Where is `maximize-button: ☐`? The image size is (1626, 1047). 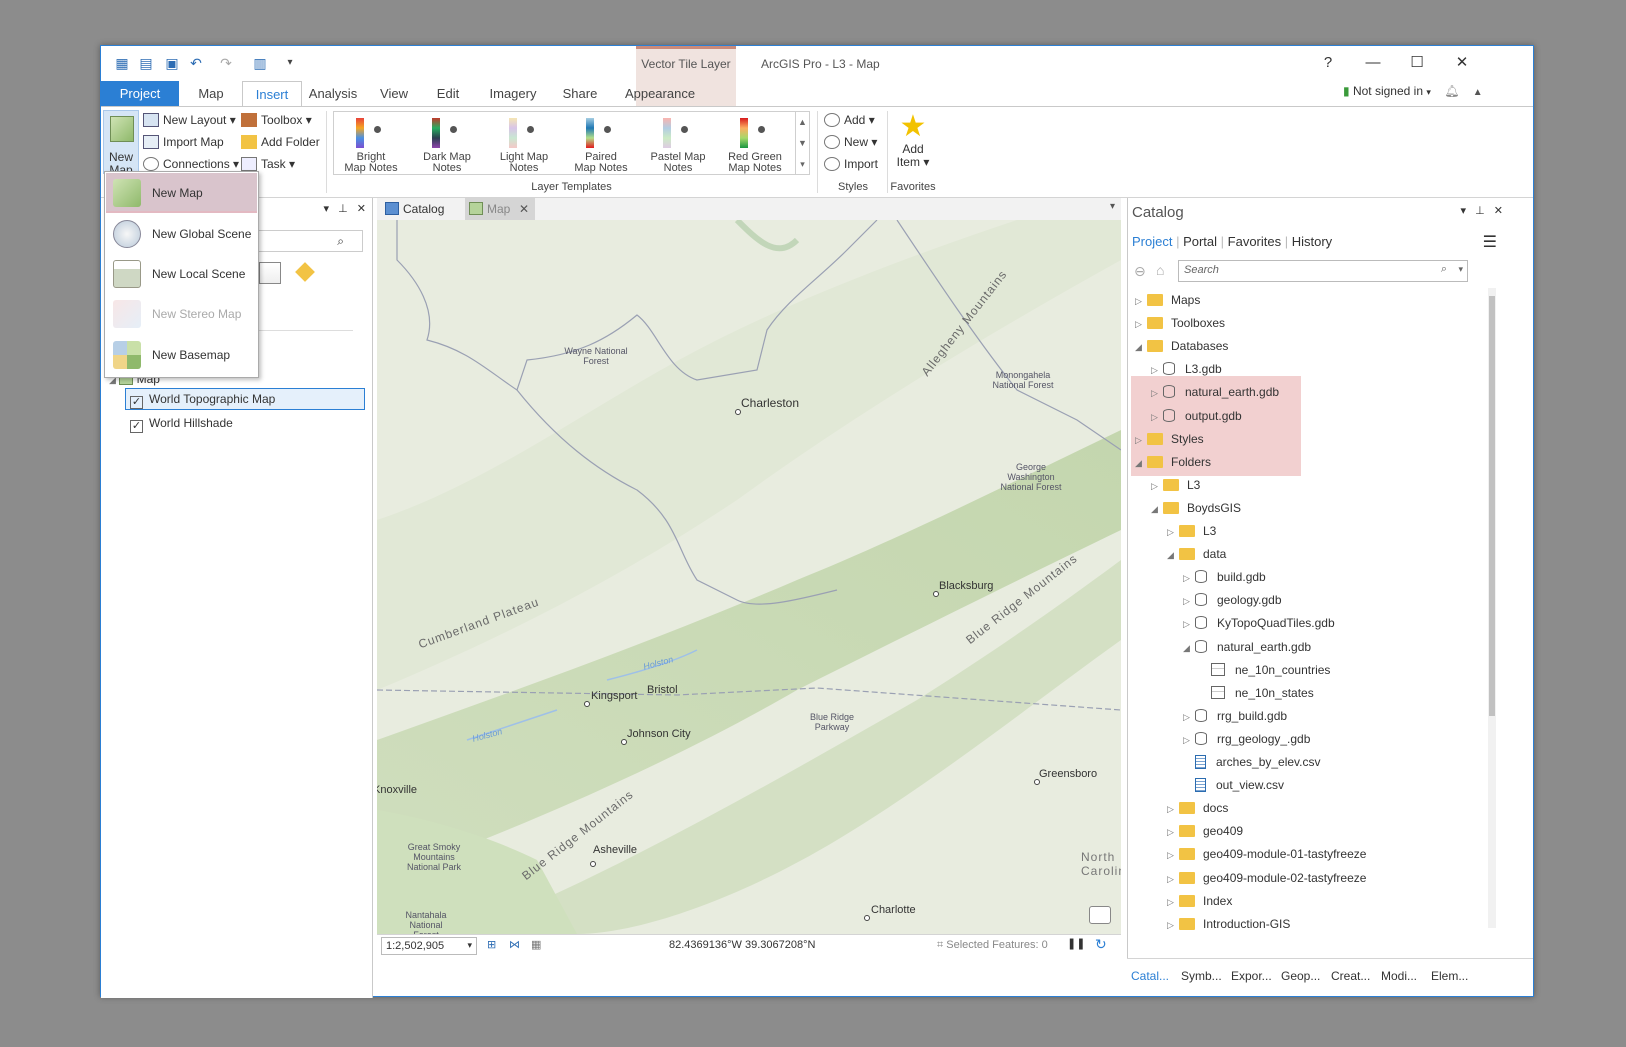 maximize-button: ☐ is located at coordinates (1417, 63).